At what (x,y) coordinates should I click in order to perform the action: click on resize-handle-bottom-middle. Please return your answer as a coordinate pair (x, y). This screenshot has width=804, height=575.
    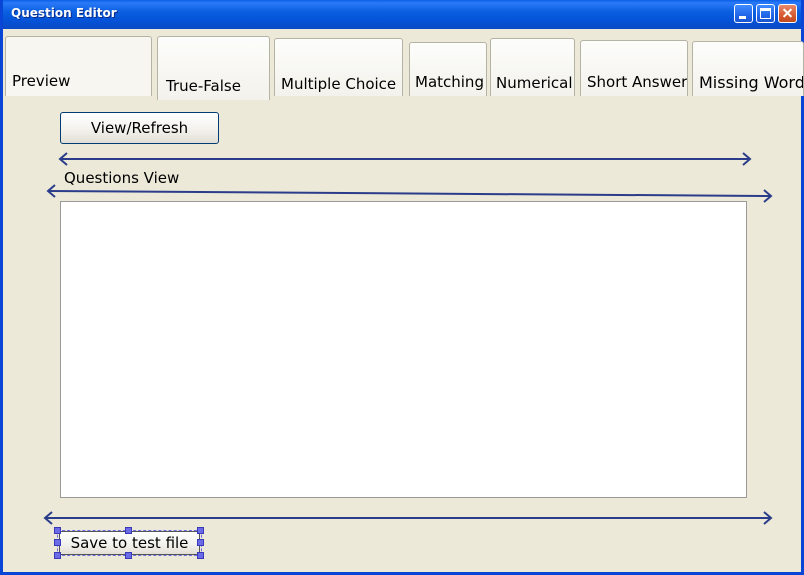
    Looking at the image, I should click on (128, 555).